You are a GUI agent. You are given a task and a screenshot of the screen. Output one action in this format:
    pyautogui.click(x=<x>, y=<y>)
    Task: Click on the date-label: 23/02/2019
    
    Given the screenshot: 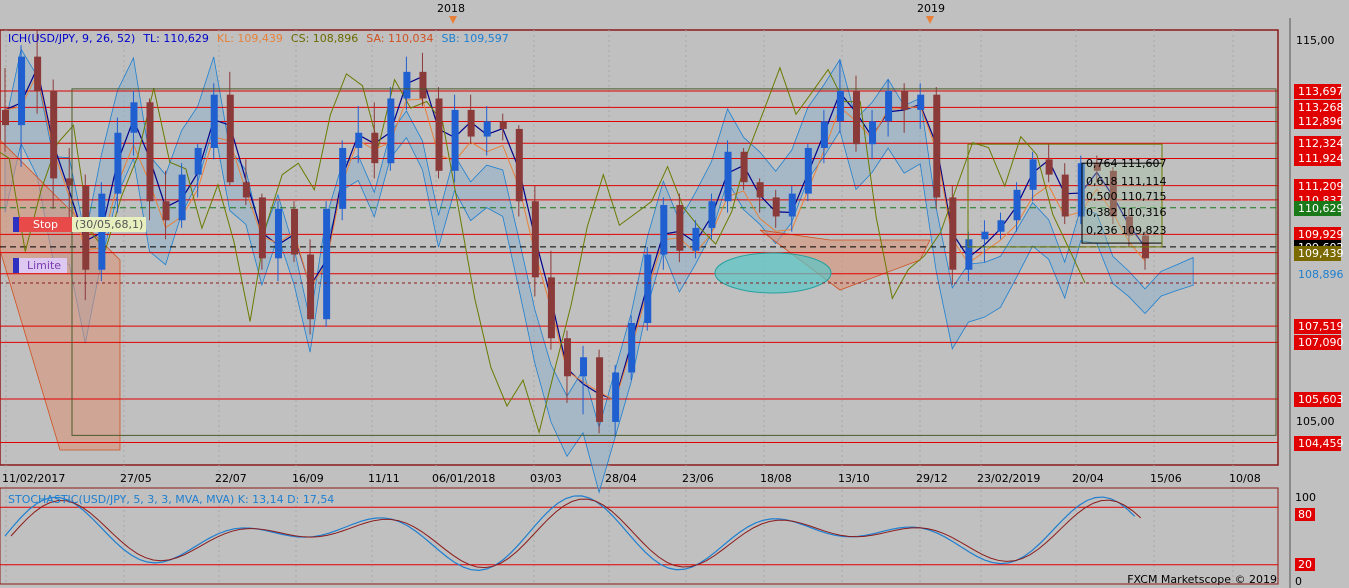 What is the action you would take?
    pyautogui.click(x=1009, y=478)
    